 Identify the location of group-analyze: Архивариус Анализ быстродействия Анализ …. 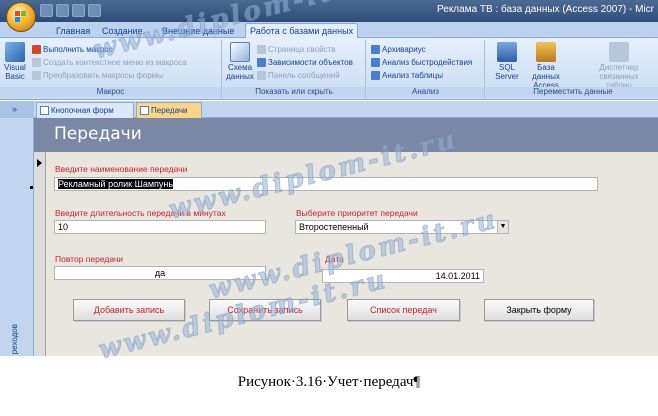
(426, 69).